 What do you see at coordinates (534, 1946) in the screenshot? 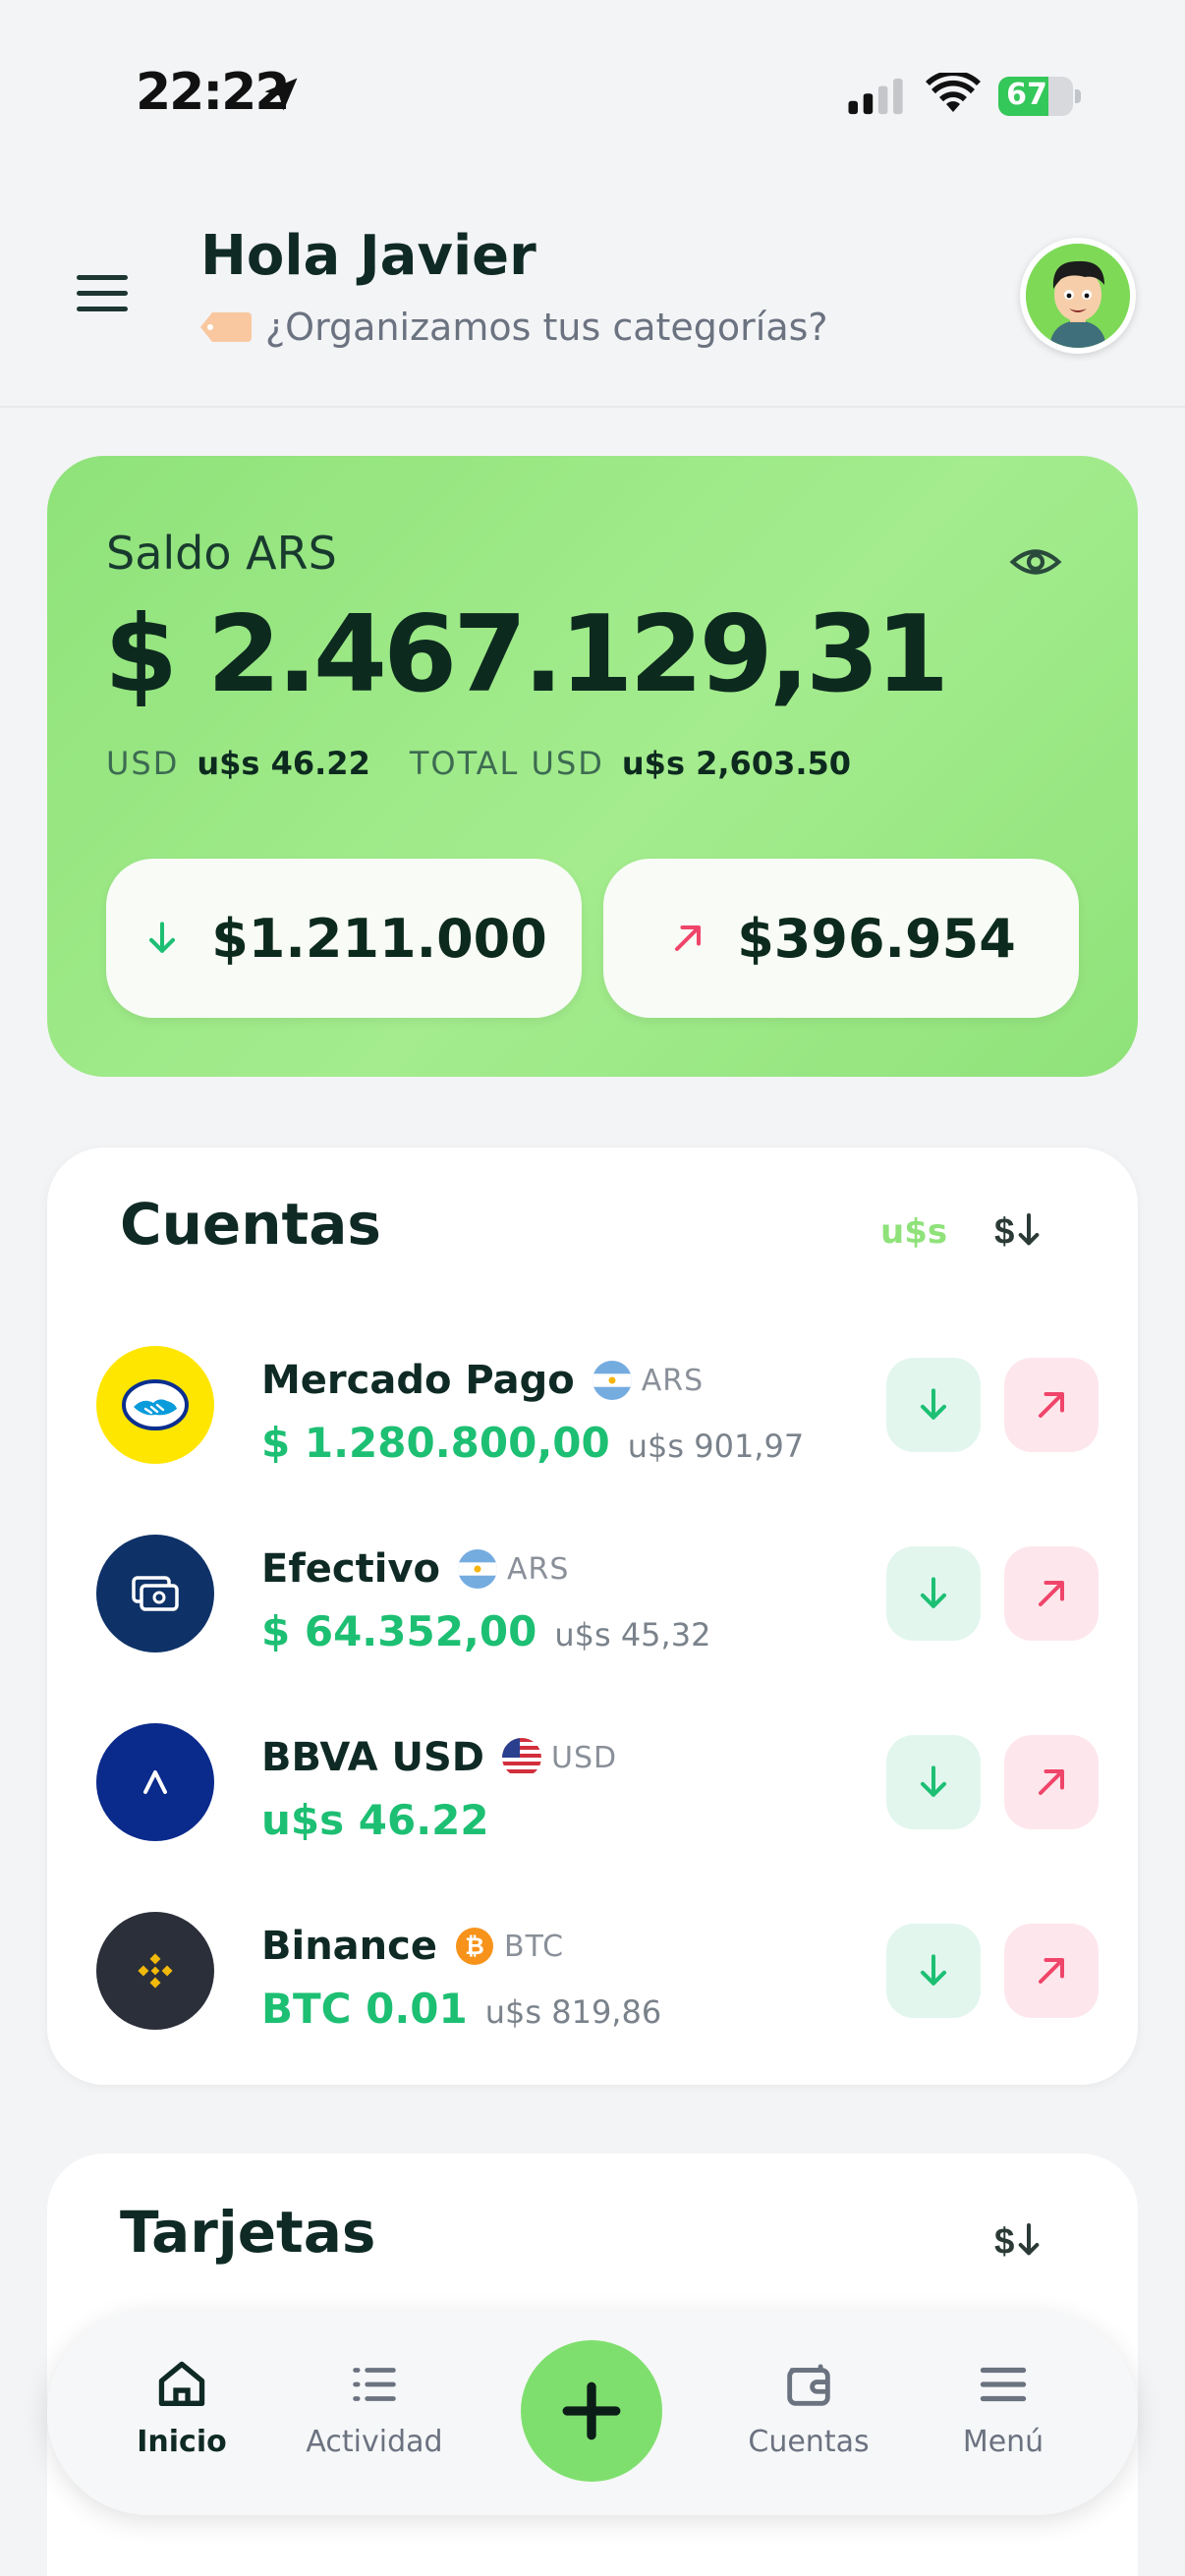
I see `account-currency: BTC` at bounding box center [534, 1946].